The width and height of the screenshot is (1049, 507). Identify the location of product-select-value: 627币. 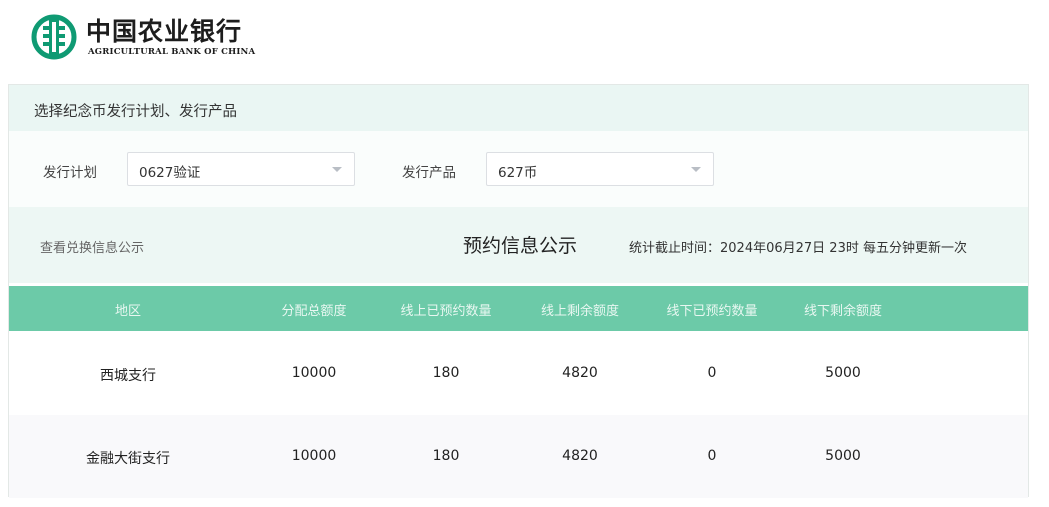
(518, 173).